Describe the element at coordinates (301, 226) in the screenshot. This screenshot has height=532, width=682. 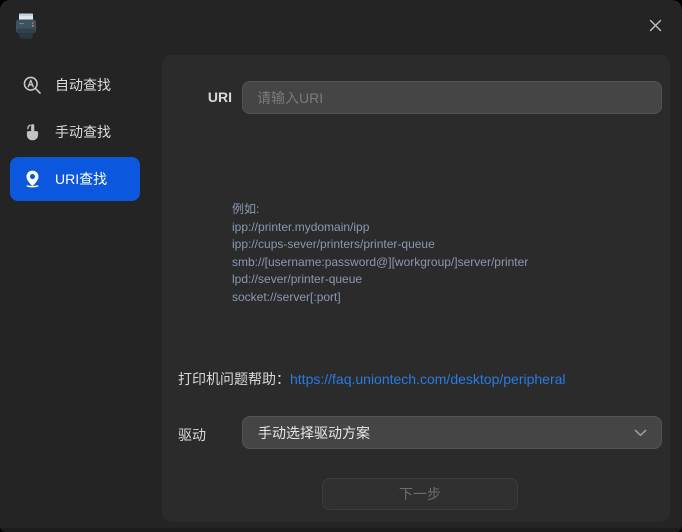
I see `example-line: ipp://printer.mydomain/ipp` at that location.